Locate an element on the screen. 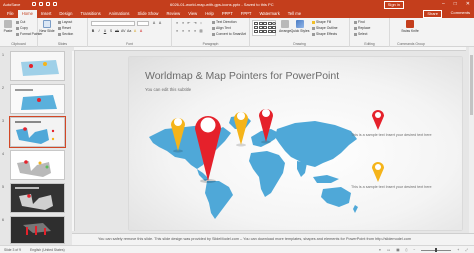 Image resolution: width=474 pixels, height=253 pixels. section-button: Section is located at coordinates (65, 34).